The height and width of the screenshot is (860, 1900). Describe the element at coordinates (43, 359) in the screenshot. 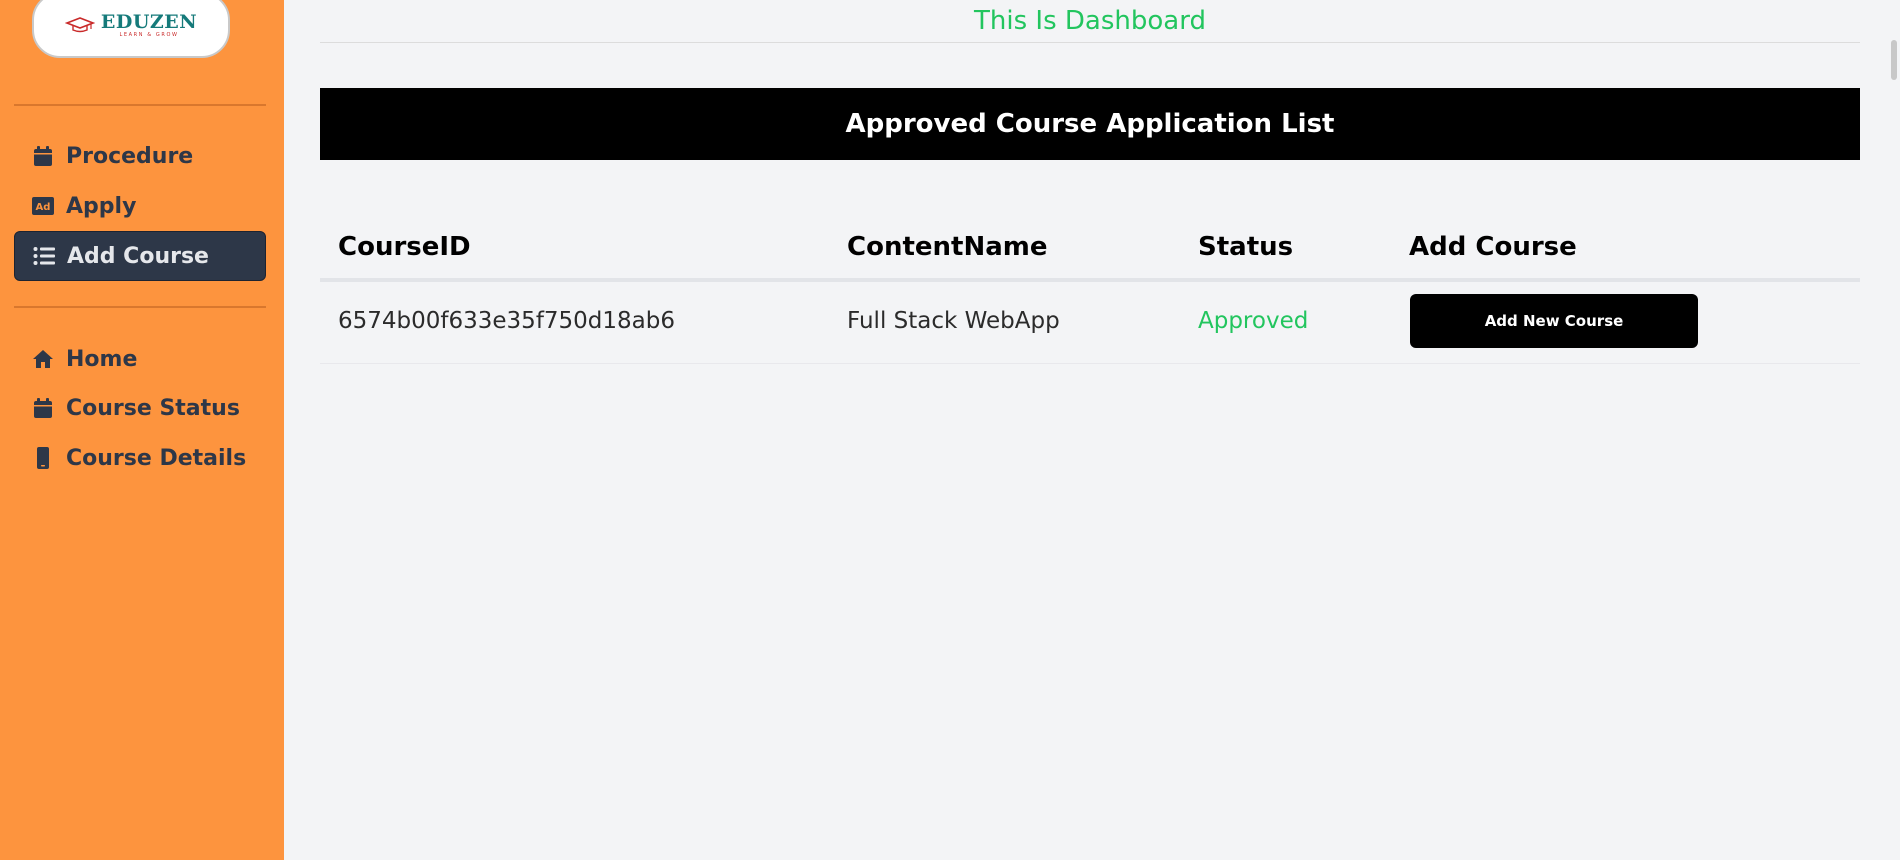

I see `home-icon` at that location.